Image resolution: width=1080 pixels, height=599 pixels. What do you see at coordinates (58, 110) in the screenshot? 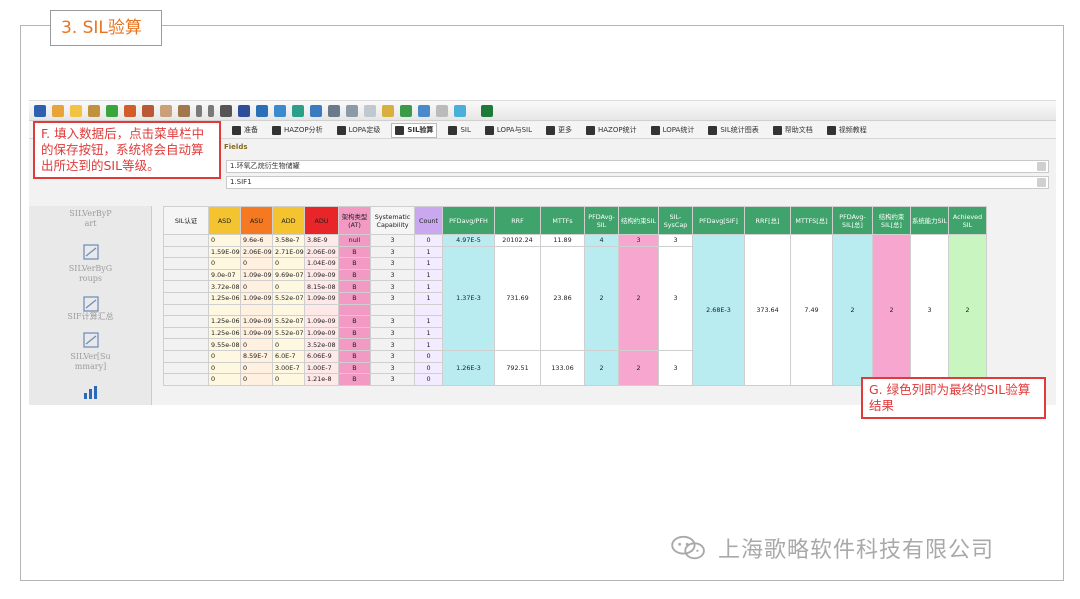
I see `open-icon` at bounding box center [58, 110].